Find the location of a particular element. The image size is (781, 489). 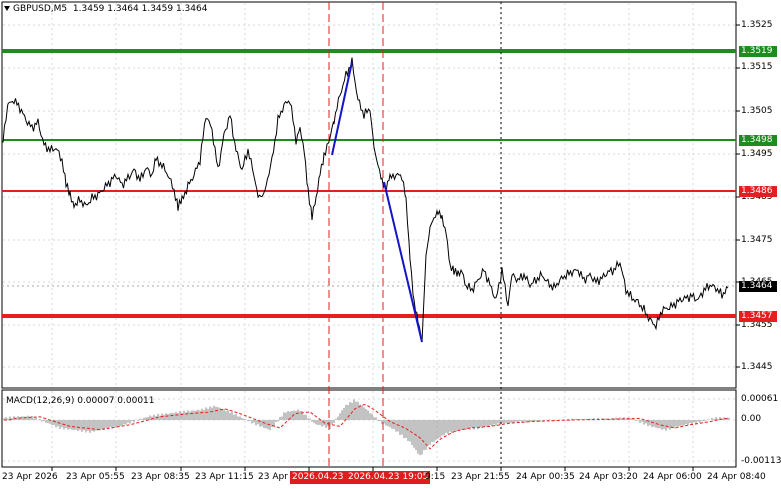

price-tick: 1.3495 is located at coordinates (757, 154).